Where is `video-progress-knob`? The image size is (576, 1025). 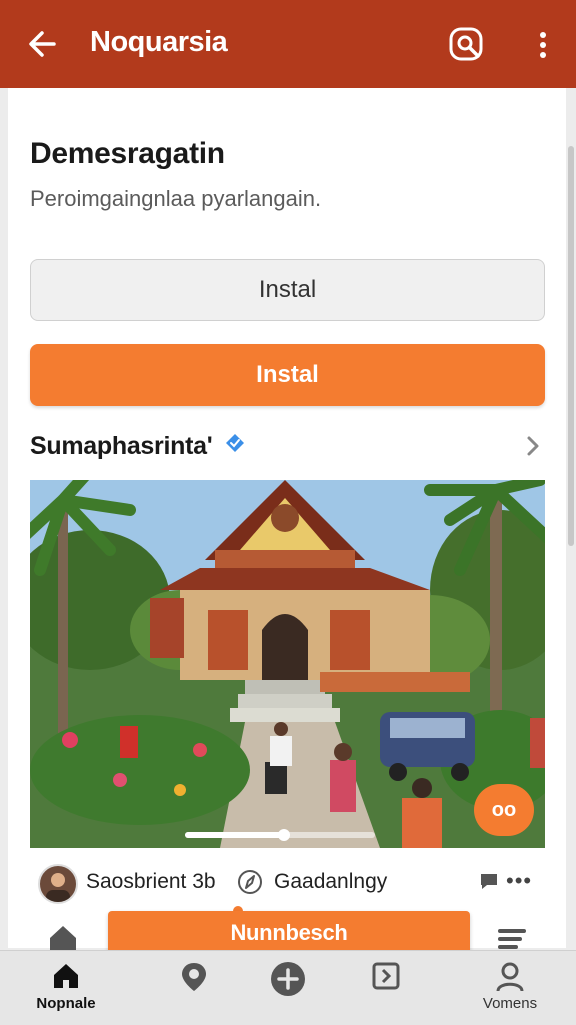 video-progress-knob is located at coordinates (283, 835).